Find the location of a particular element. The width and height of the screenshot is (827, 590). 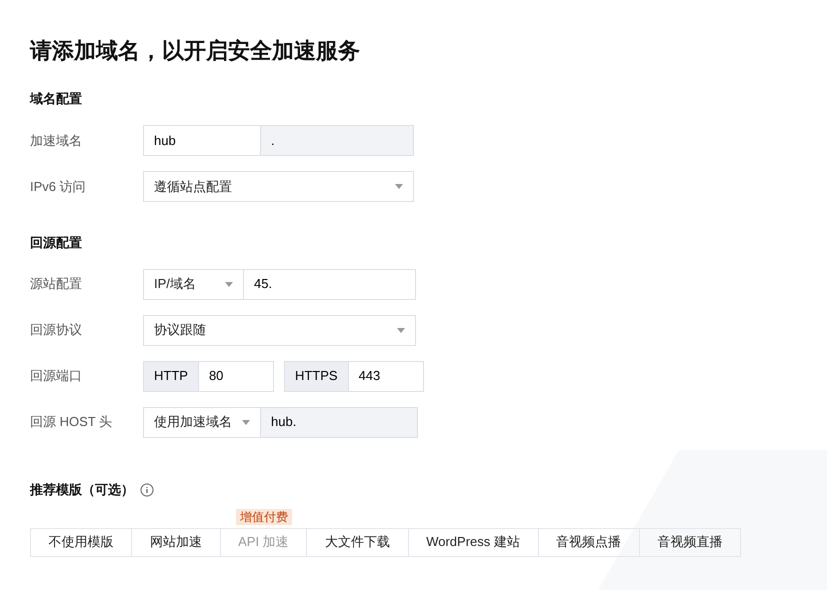

select-field: 协议跟随 is located at coordinates (279, 330).